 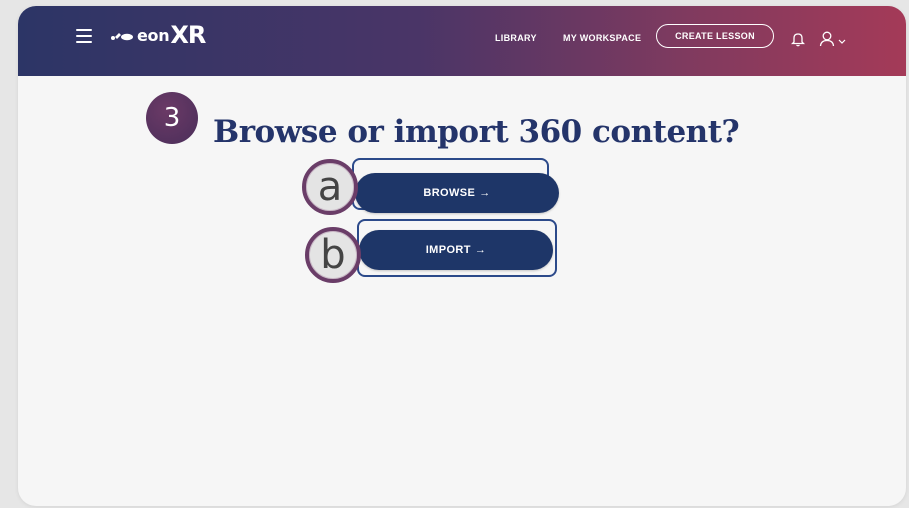 What do you see at coordinates (827, 39) in the screenshot?
I see `user-icon` at bounding box center [827, 39].